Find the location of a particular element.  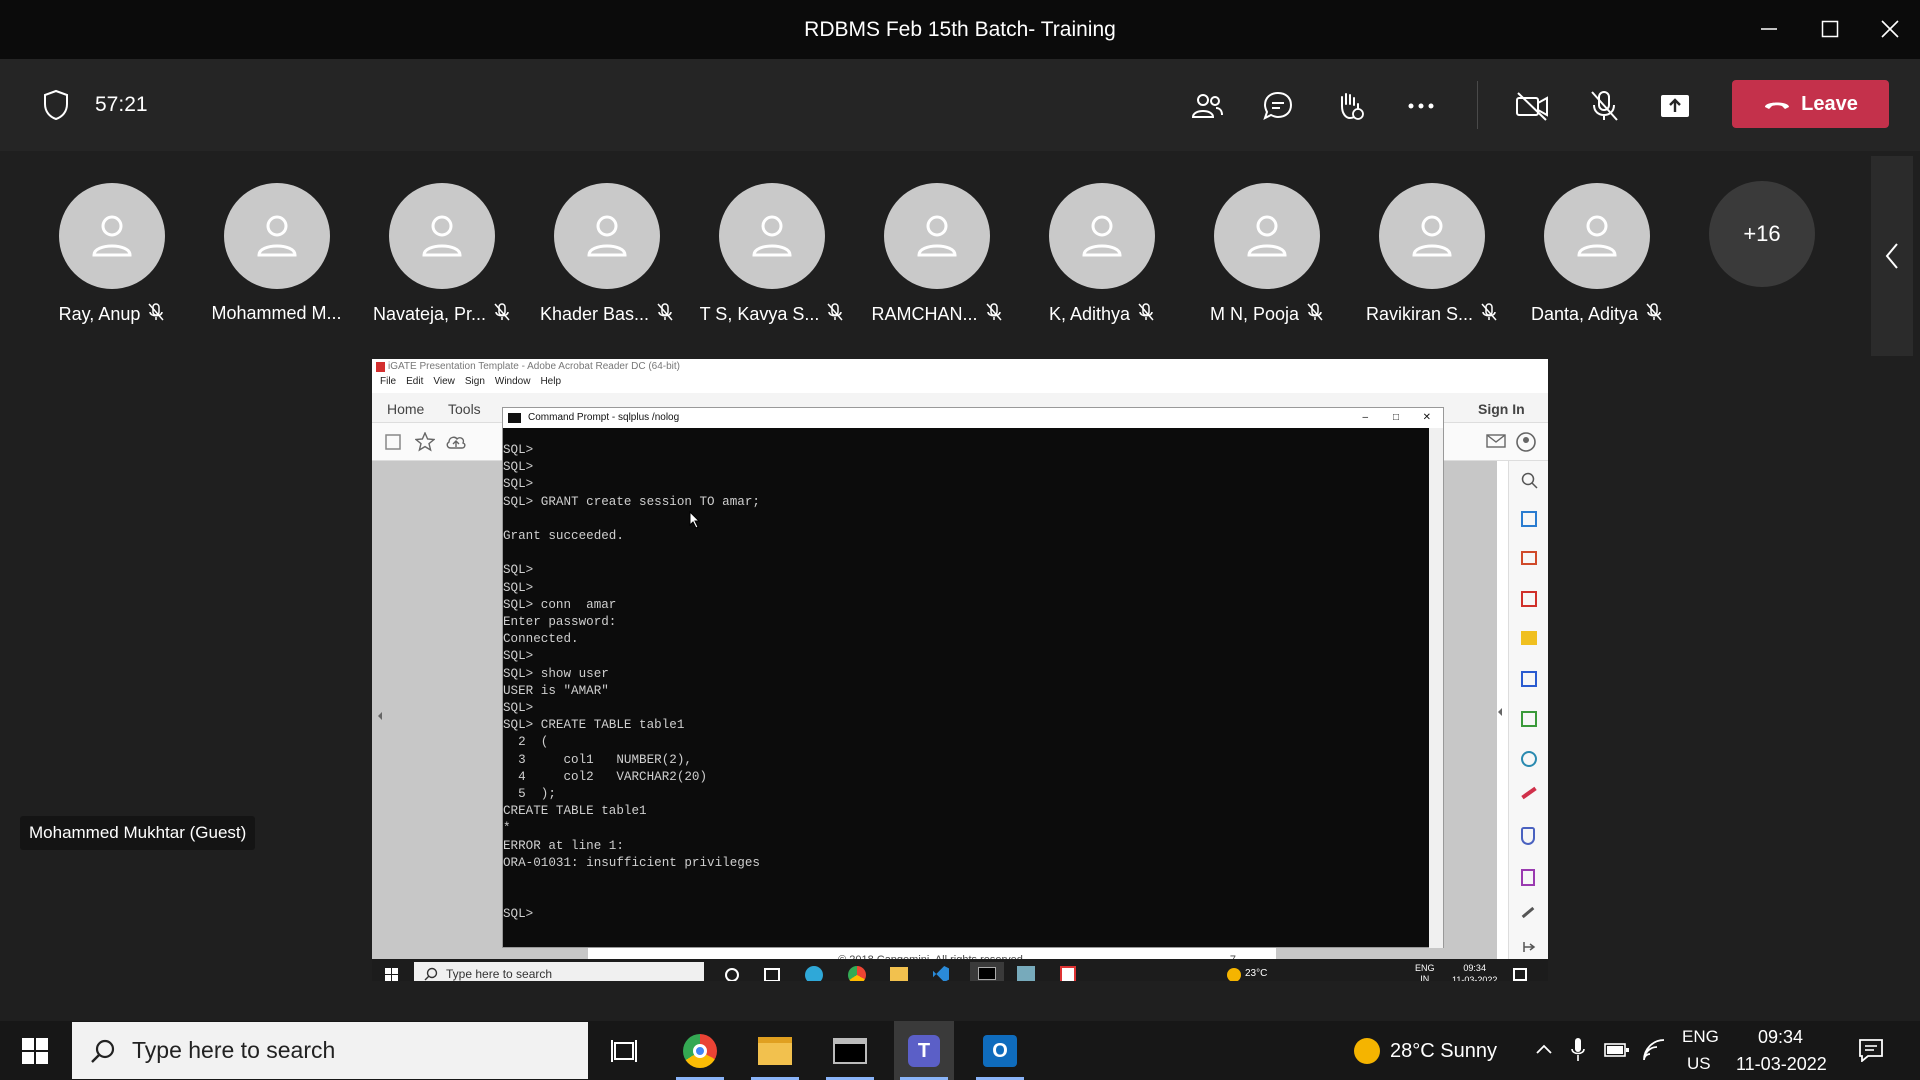

comment-icon is located at coordinates (1529, 638).